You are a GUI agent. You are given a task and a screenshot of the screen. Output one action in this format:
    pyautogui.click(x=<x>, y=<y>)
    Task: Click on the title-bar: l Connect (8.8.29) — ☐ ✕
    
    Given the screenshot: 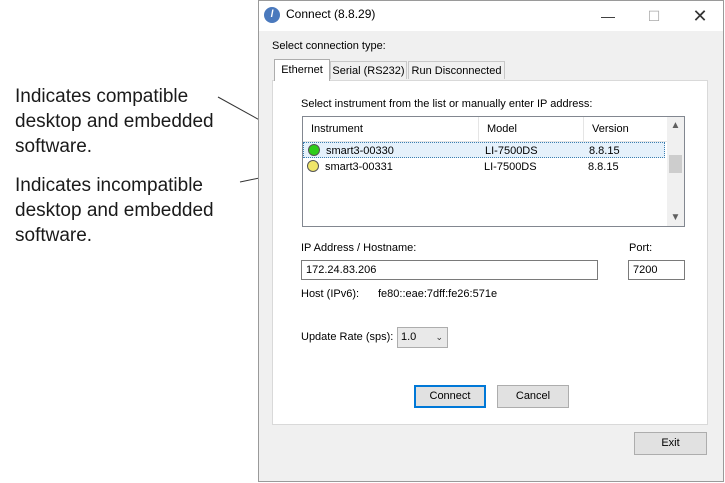 What is the action you would take?
    pyautogui.click(x=491, y=16)
    